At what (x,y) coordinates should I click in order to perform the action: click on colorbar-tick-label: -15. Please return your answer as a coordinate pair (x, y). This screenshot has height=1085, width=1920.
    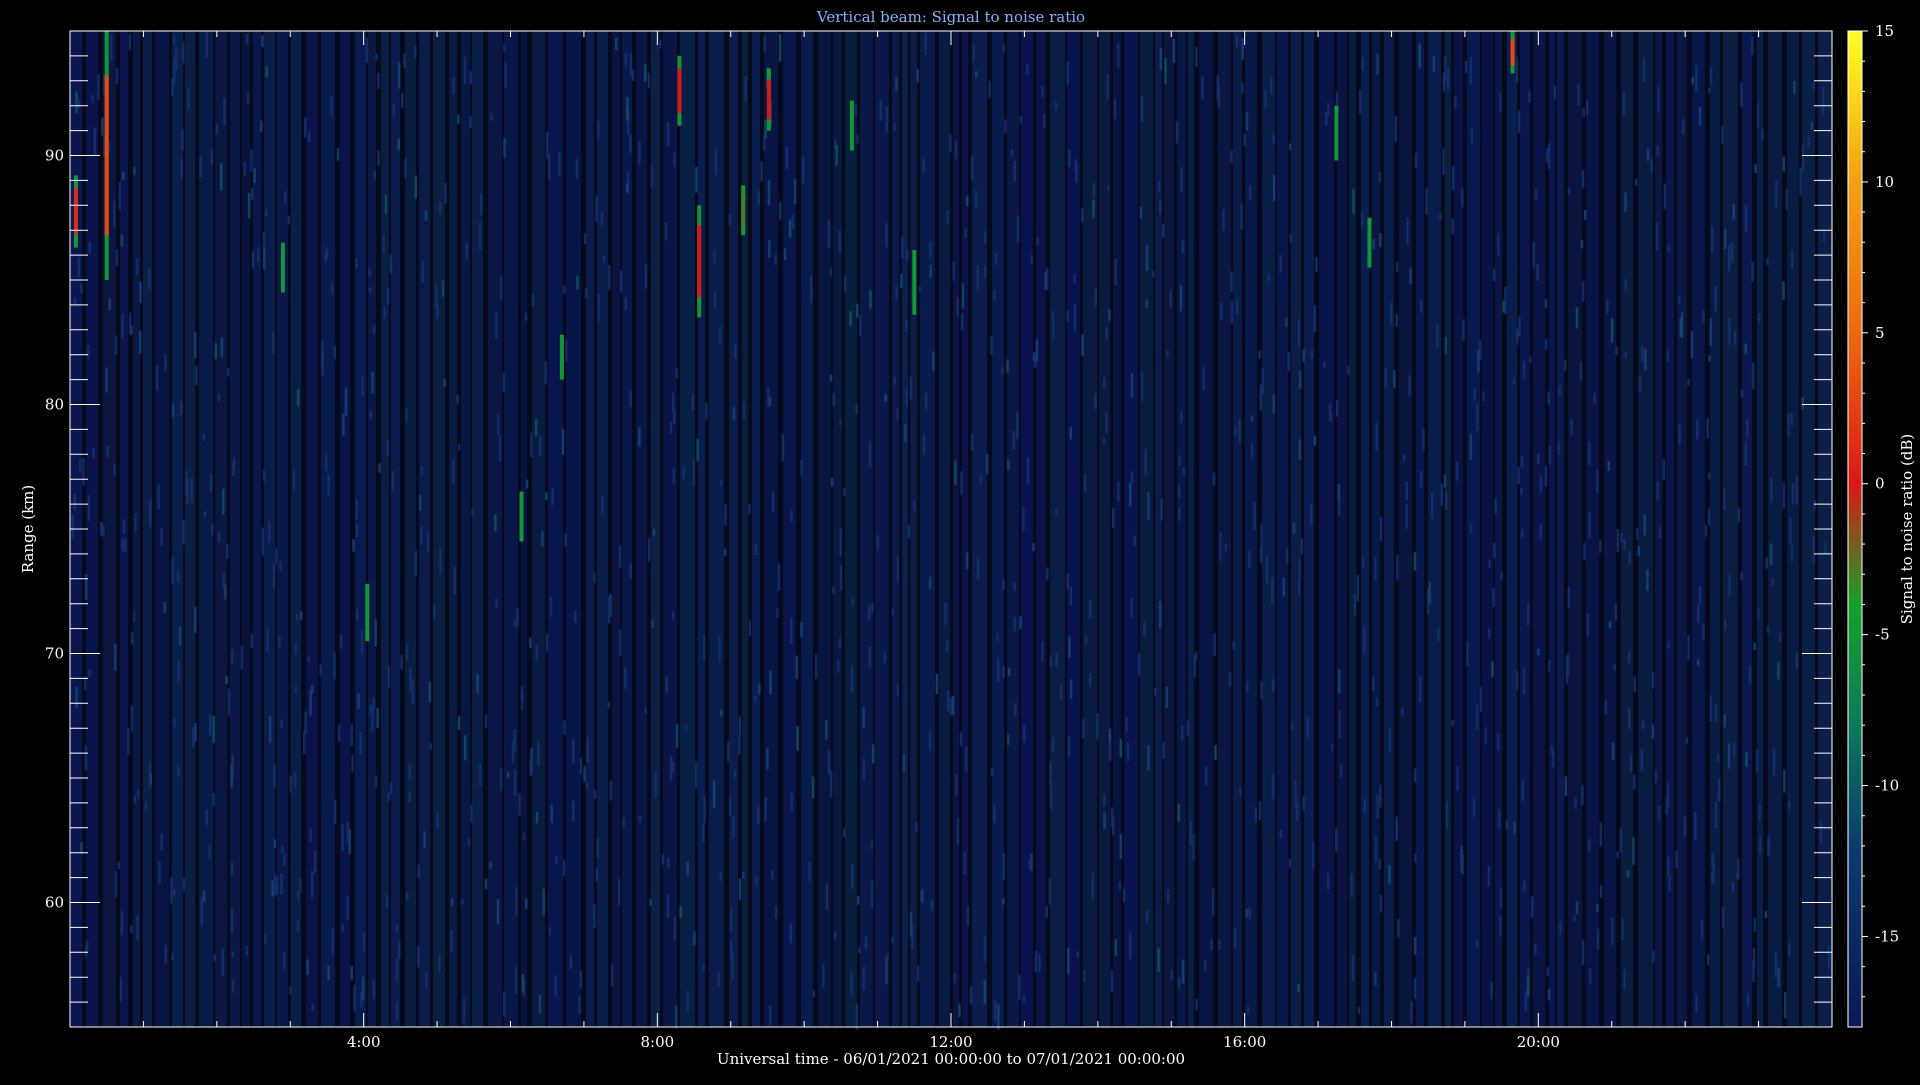
    Looking at the image, I should click on (1887, 936).